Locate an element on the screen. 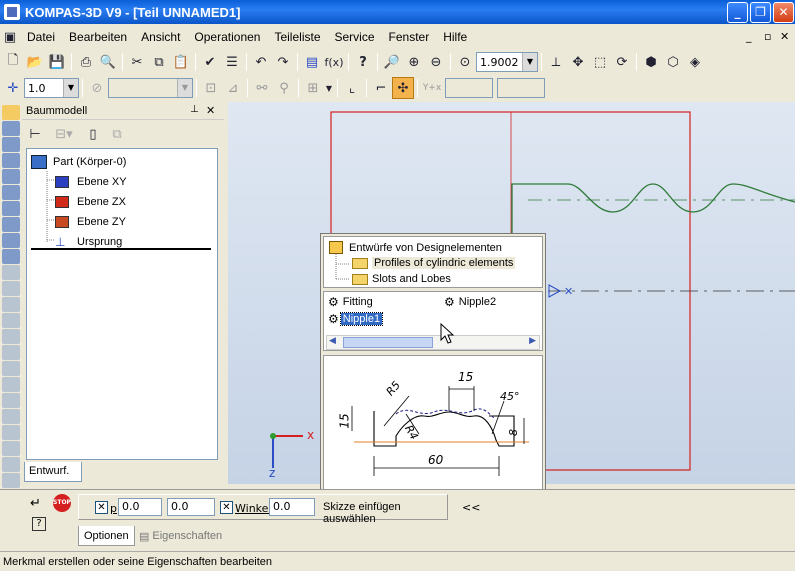 This screenshot has height=571, width=795. list-icon: ☰ is located at coordinates (232, 62).